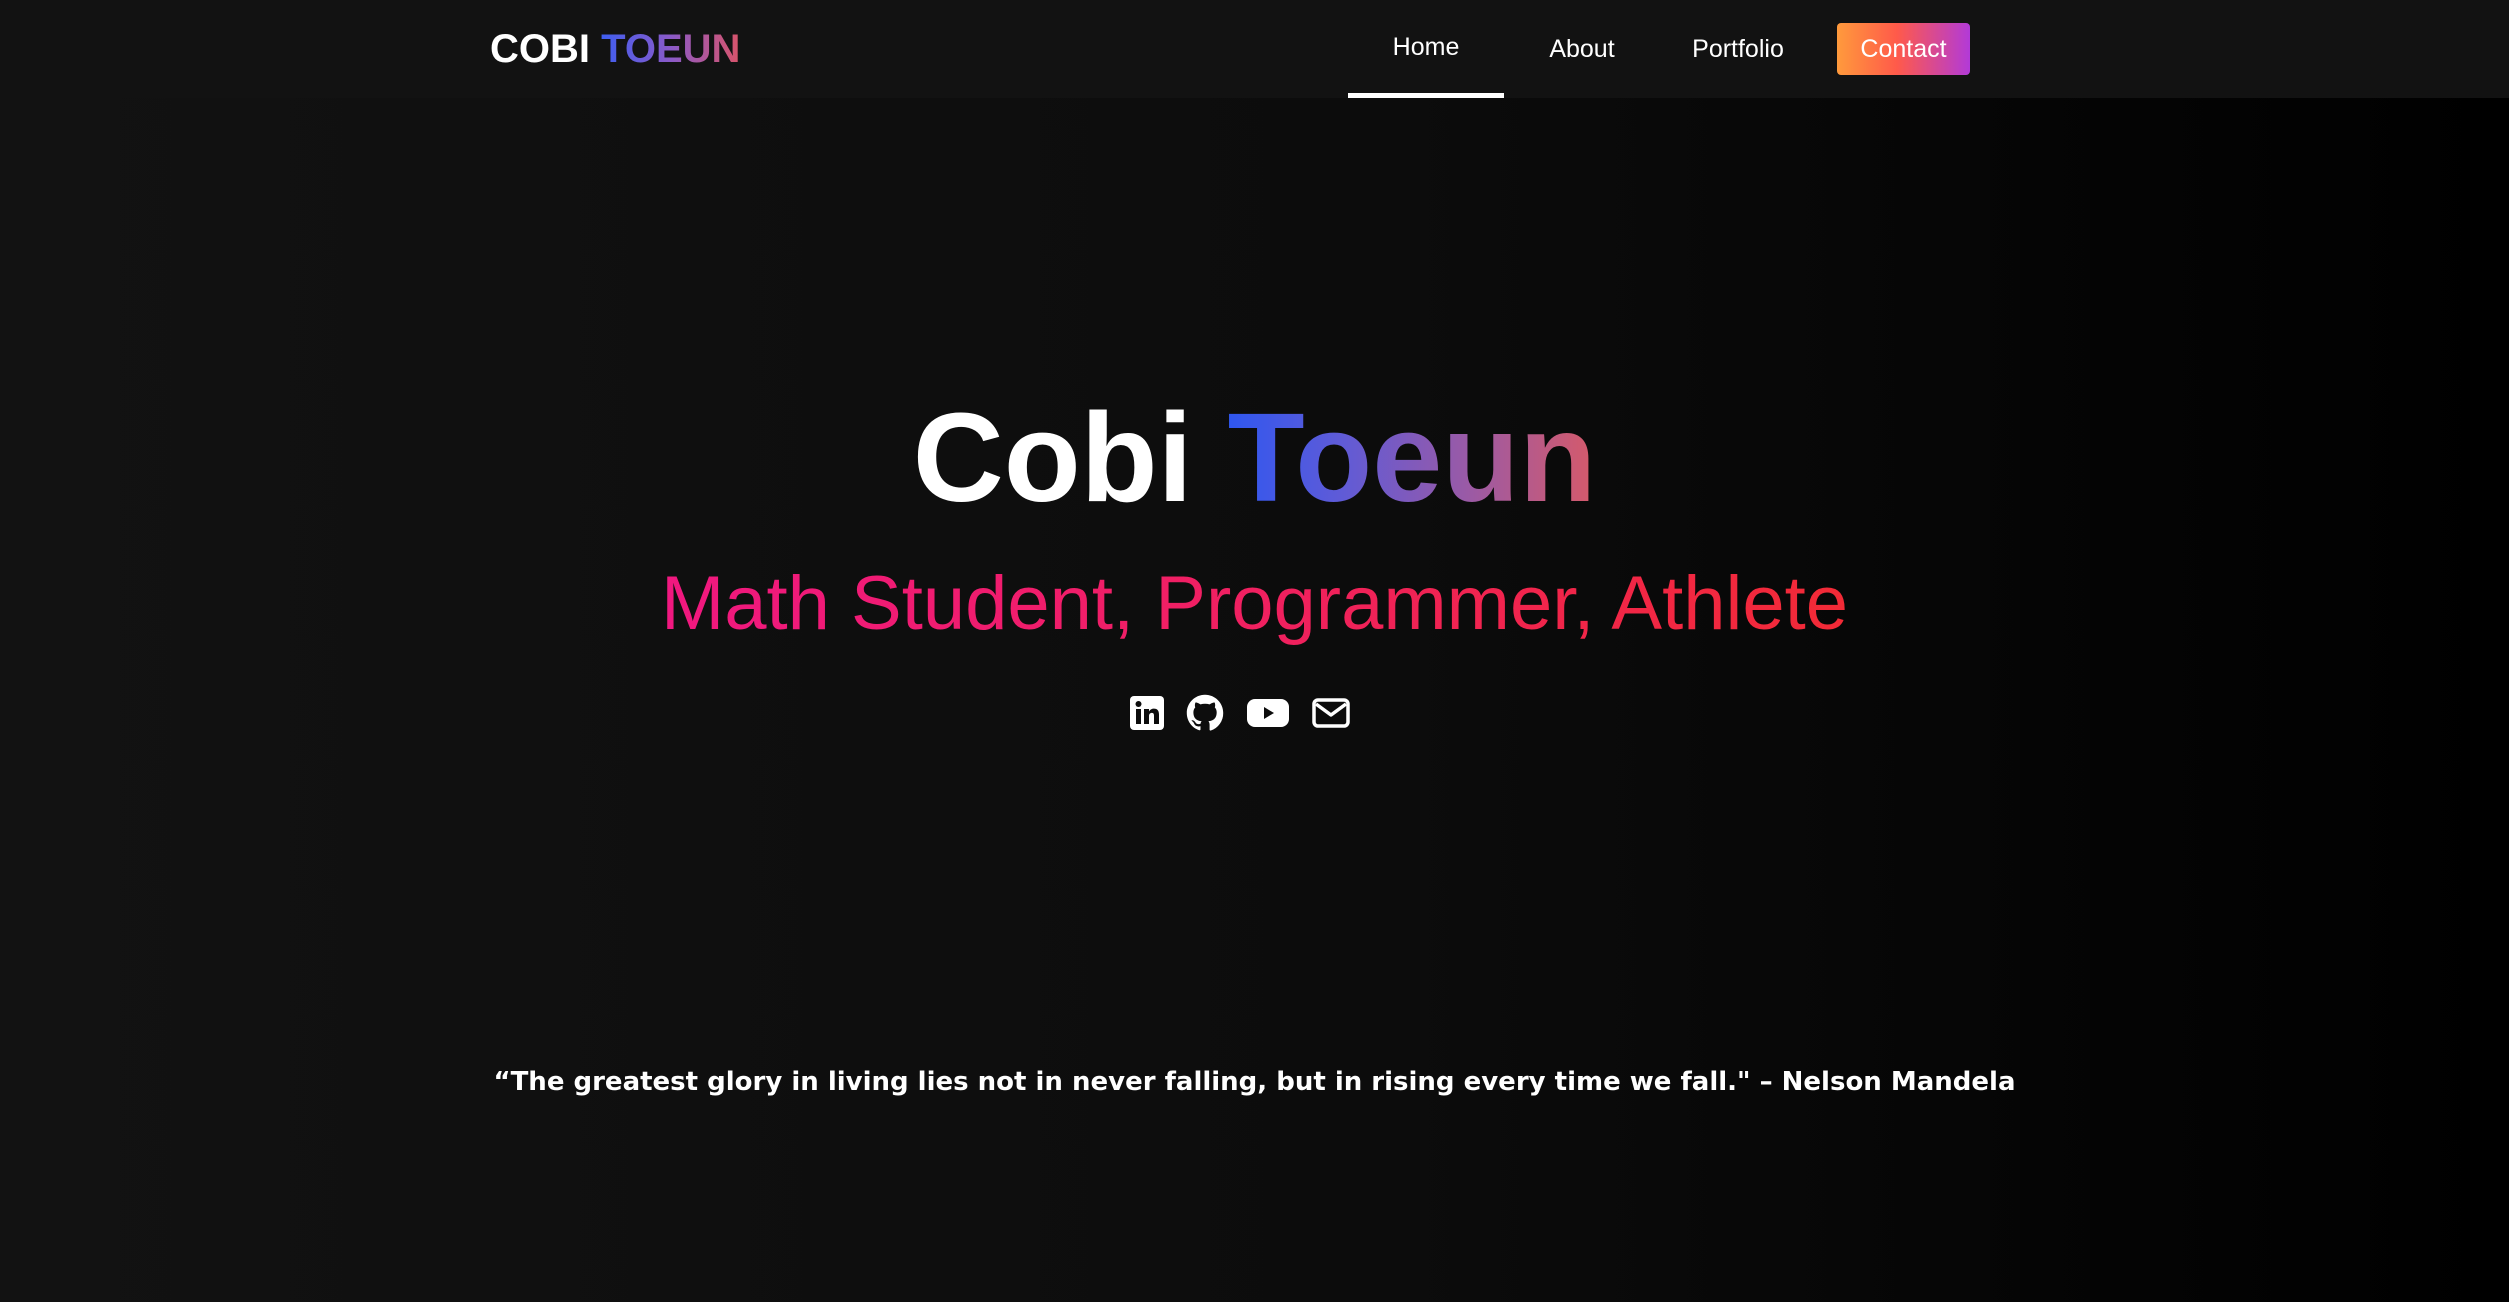  What do you see at coordinates (1268, 713) in the screenshot?
I see `youtube-icon` at bounding box center [1268, 713].